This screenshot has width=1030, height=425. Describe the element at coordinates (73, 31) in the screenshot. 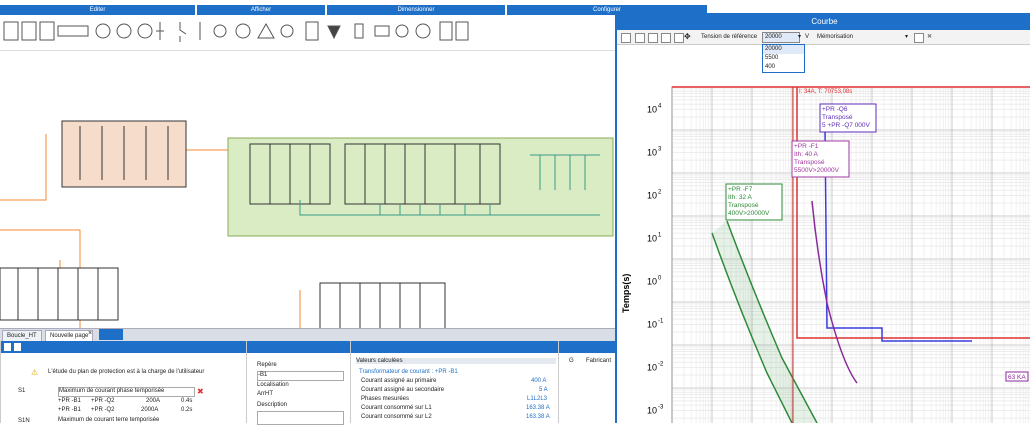

I see `busbar-icon` at that location.